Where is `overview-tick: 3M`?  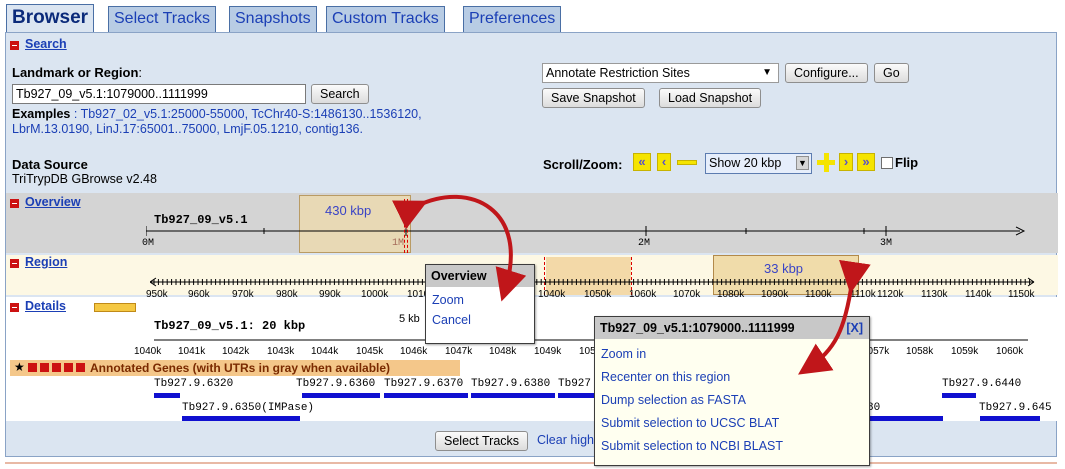 overview-tick: 3M is located at coordinates (886, 243).